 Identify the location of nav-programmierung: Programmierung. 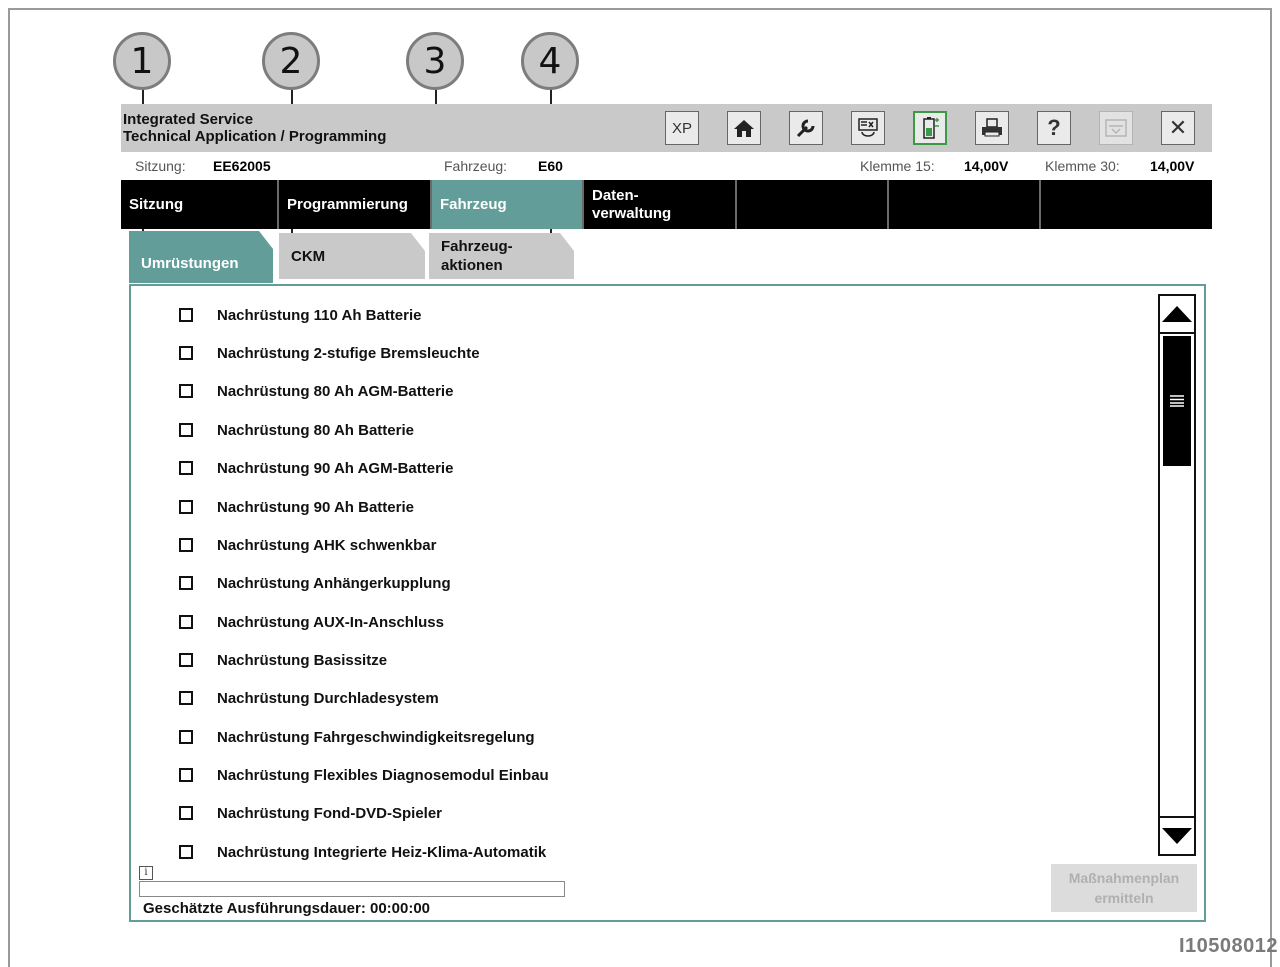
(355, 204).